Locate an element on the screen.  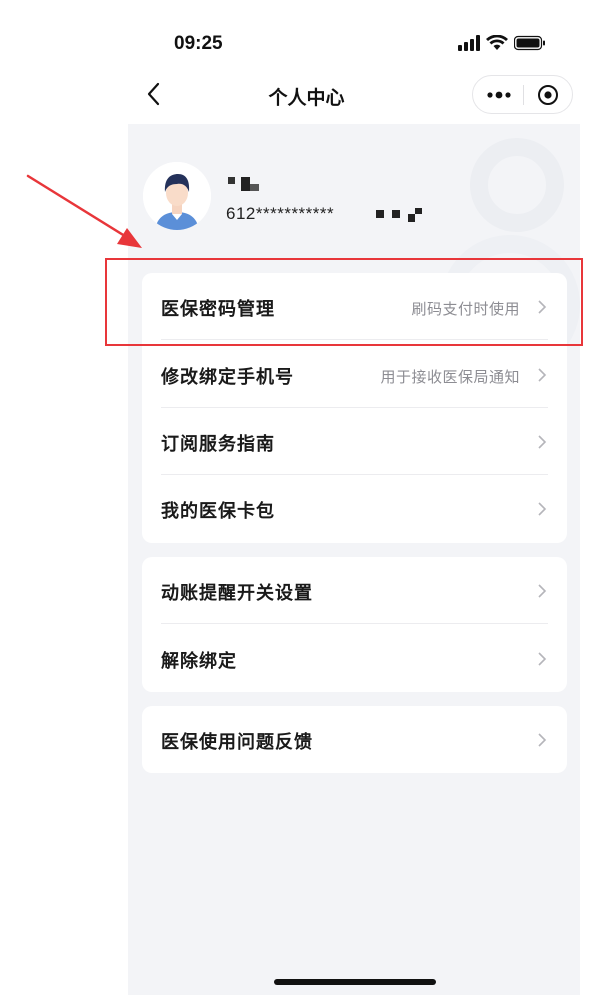
close-target-icon is located at coordinates (548, 95).